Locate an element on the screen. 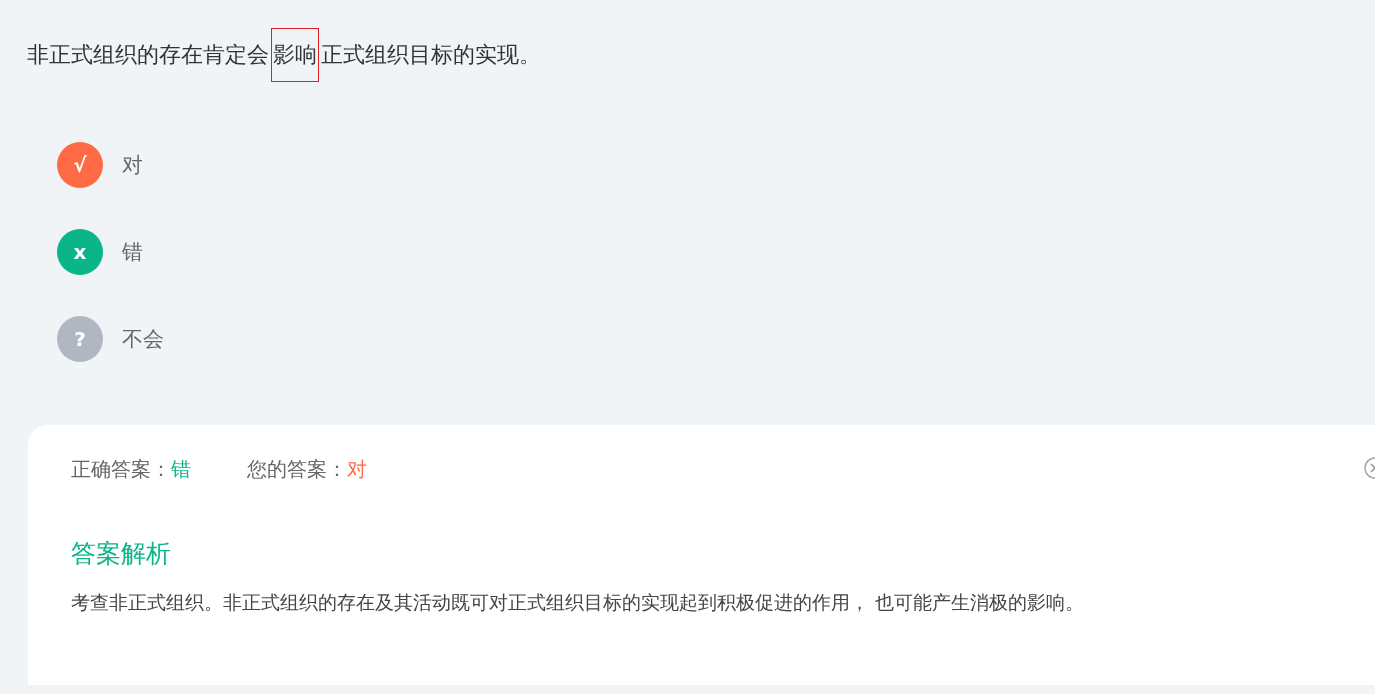  option-marker: x is located at coordinates (80, 252).